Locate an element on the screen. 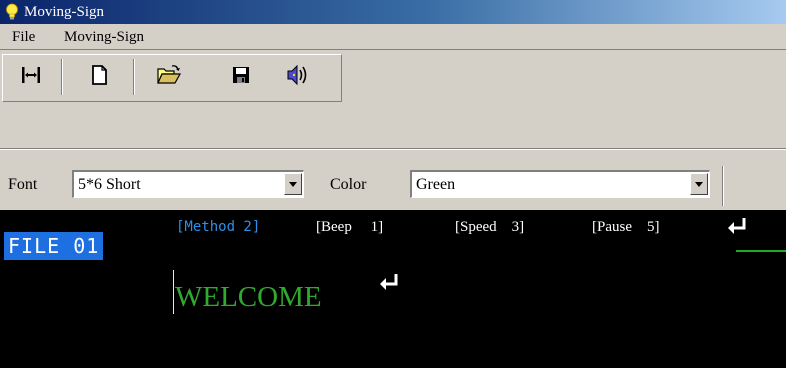 This screenshot has height=368, width=786. pause-param: [Pause 5] is located at coordinates (626, 227).